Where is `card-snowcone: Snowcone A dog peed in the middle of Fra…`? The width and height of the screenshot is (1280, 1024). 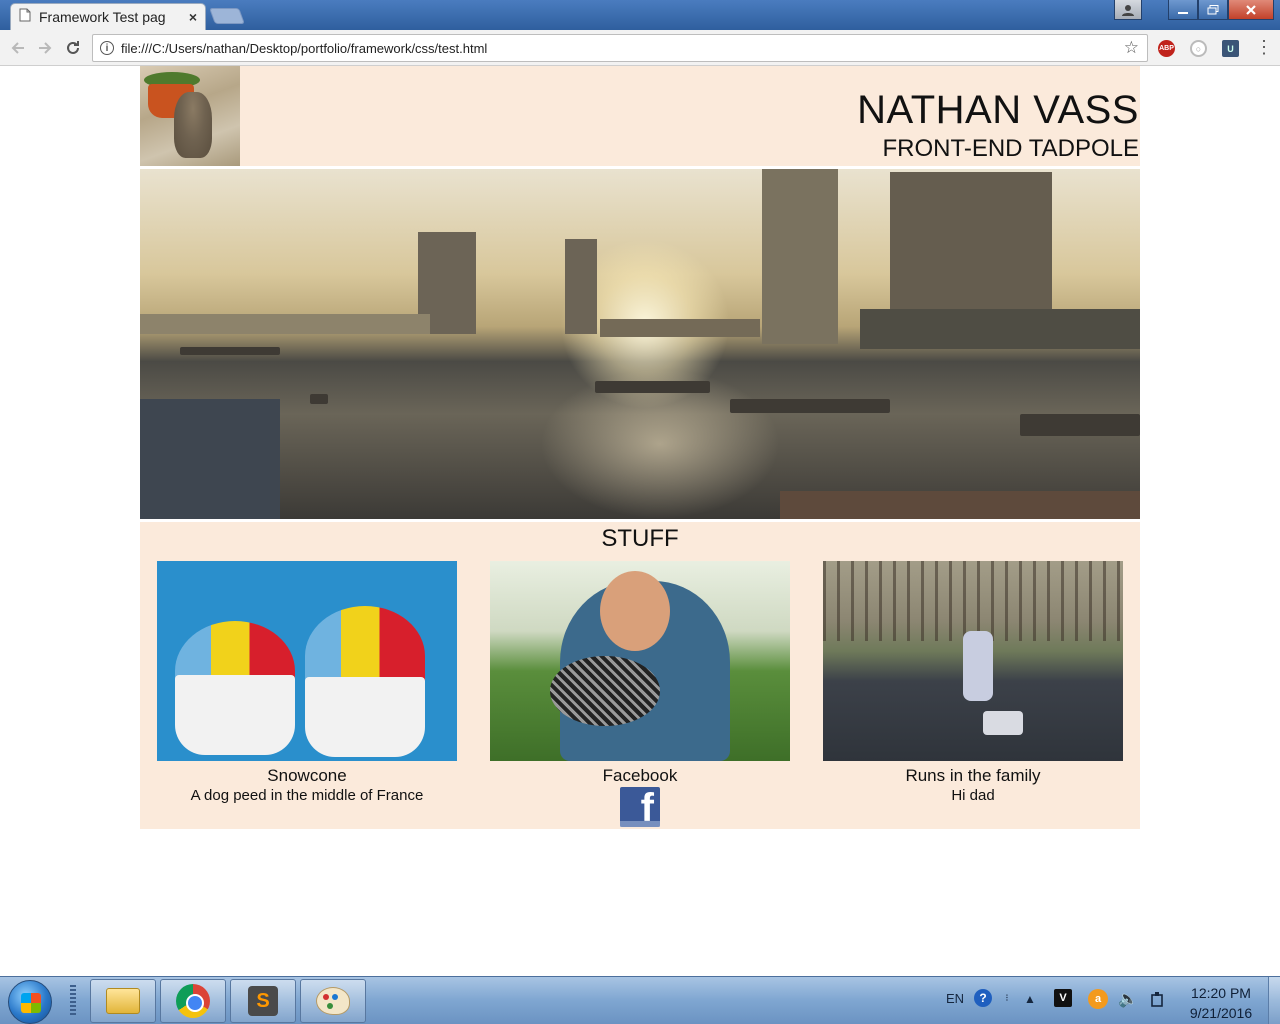 card-snowcone: Snowcone A dog peed in the middle of Fra… is located at coordinates (307, 683).